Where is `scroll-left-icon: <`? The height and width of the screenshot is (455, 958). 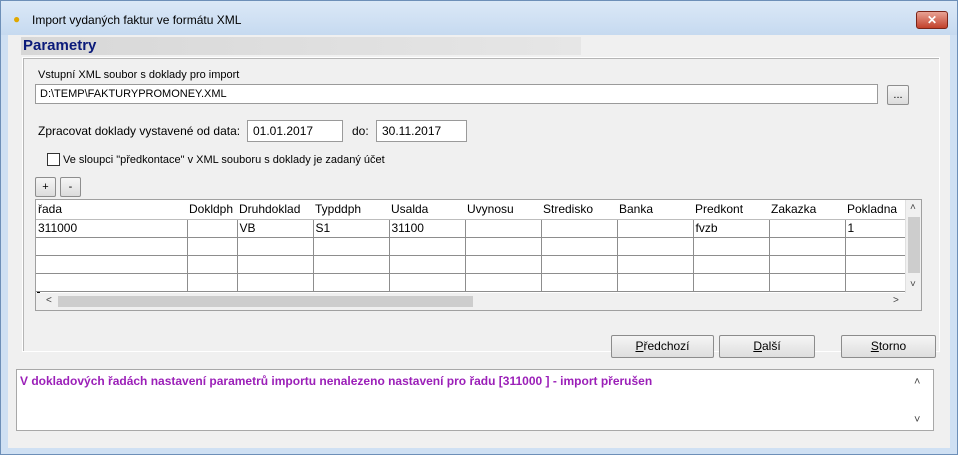
scroll-left-icon: < is located at coordinates (49, 301).